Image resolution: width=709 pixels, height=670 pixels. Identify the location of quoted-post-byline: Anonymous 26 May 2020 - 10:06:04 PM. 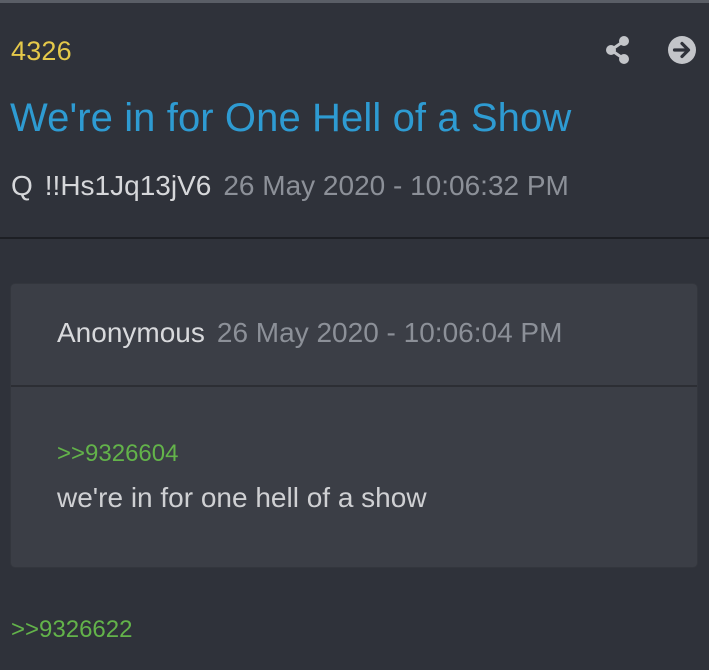
(309, 333).